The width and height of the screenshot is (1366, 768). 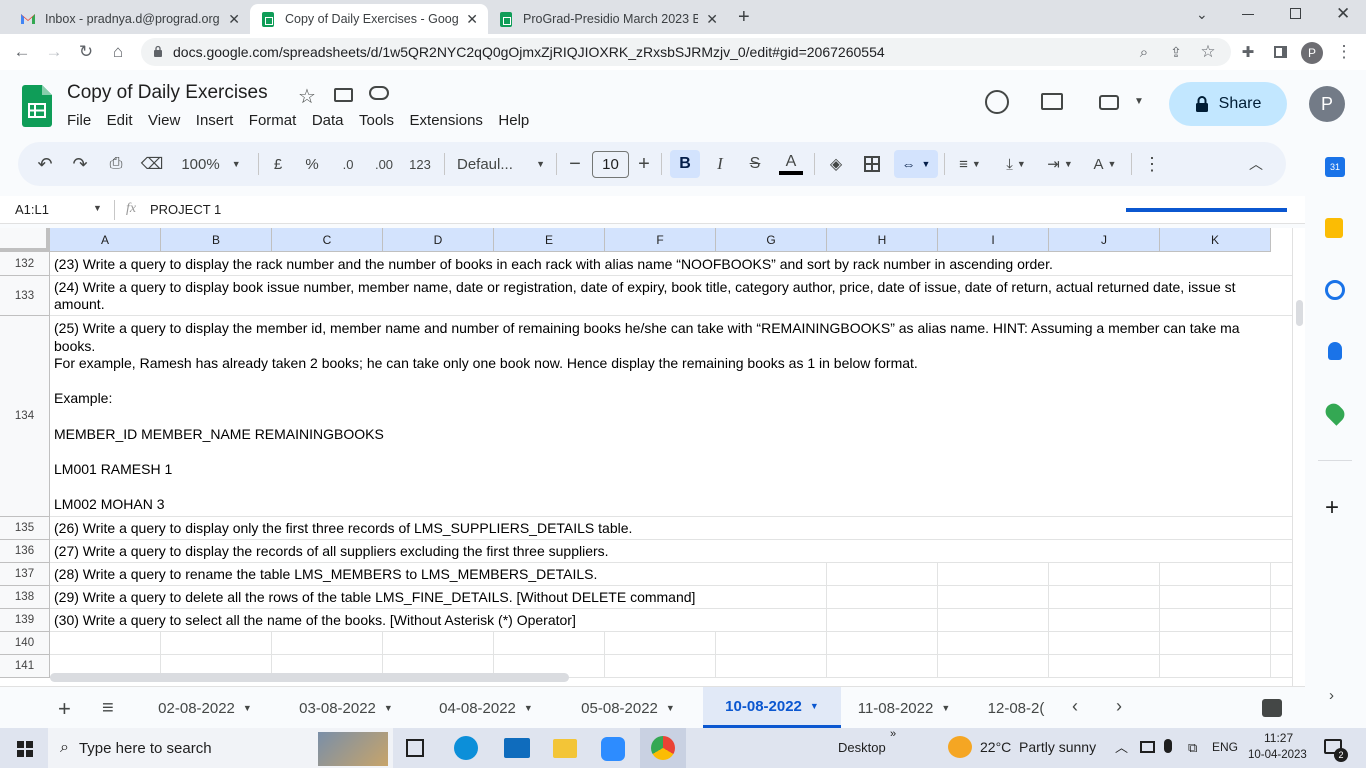 I want to click on vertical-scrollbar, so click(x=1298, y=457).